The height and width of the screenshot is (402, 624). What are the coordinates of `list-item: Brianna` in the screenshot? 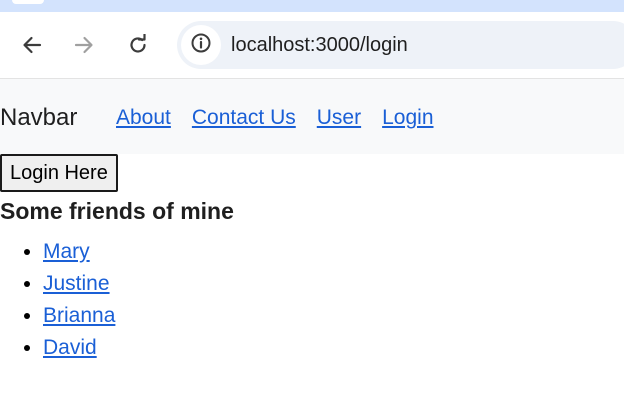 It's located at (79, 317).